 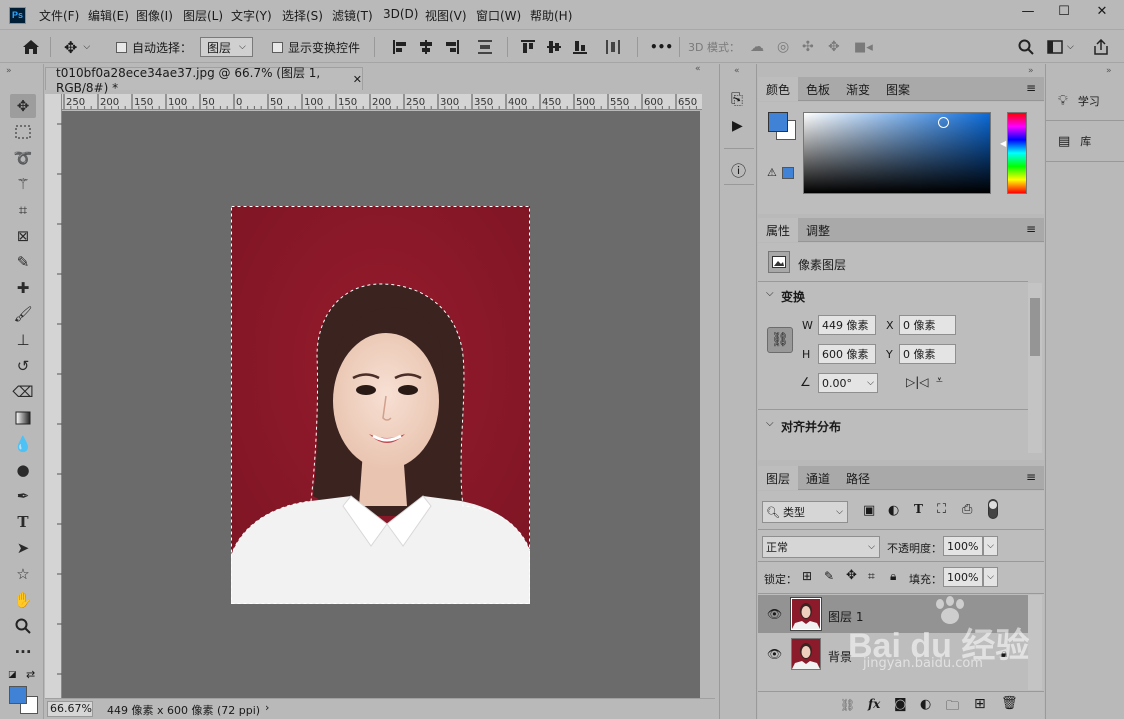 I want to click on move-tool-icon: ✥, so click(x=23, y=106).